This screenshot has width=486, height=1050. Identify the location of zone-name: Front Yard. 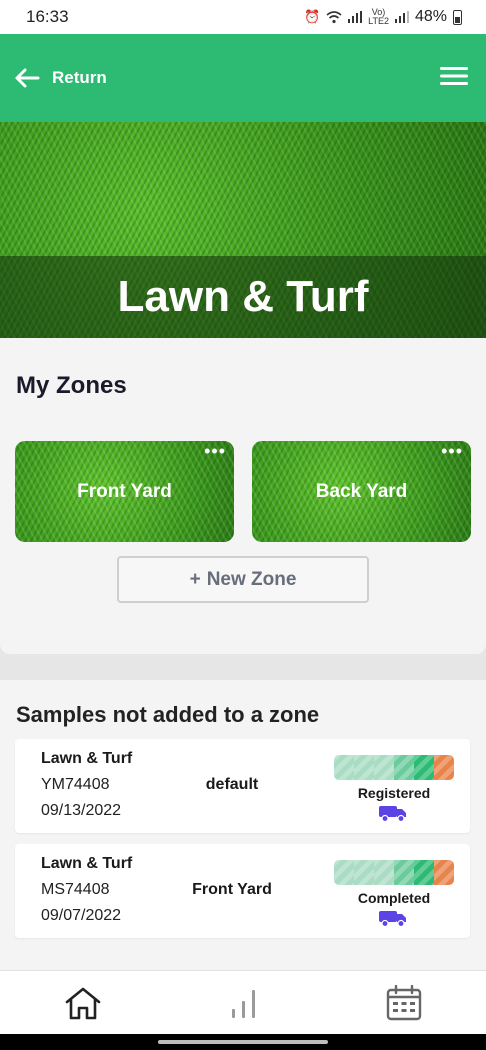
(124, 491).